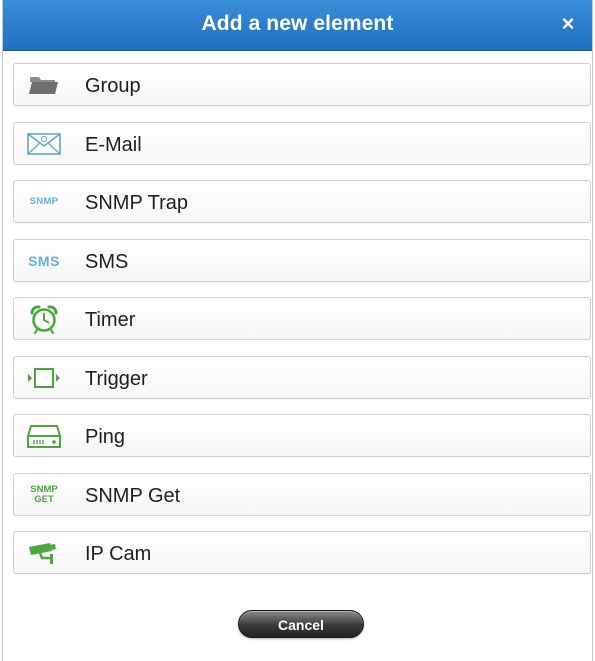 This screenshot has height=661, width=595. I want to click on close-button: ×, so click(568, 24).